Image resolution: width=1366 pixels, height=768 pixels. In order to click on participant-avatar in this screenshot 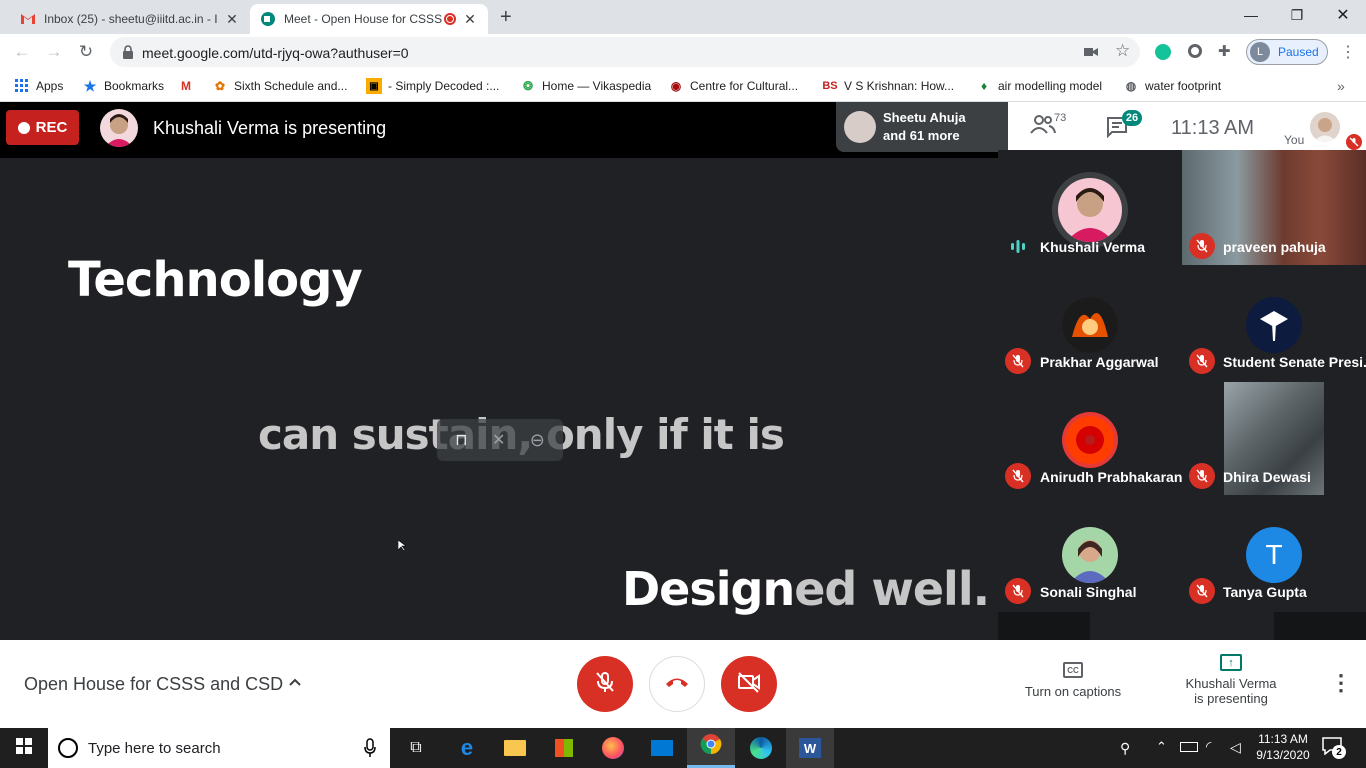, I will do `click(1090, 325)`.